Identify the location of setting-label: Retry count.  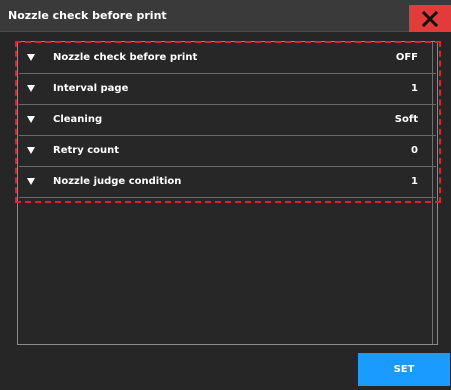
(86, 150).